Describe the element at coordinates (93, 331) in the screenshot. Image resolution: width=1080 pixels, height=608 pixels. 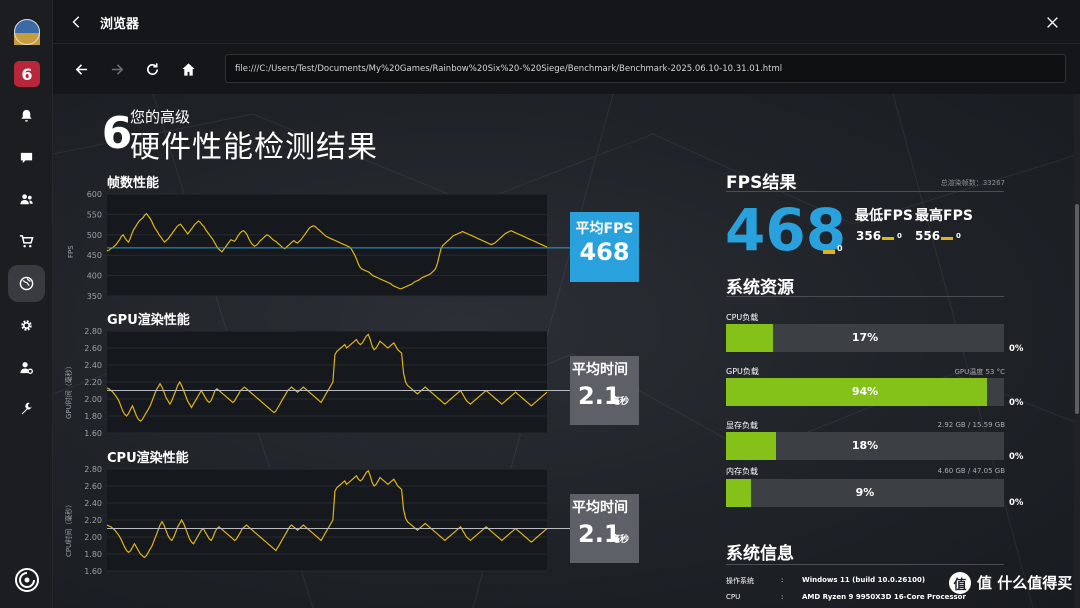
I see `gpu-ytick-label: 2.80` at that location.